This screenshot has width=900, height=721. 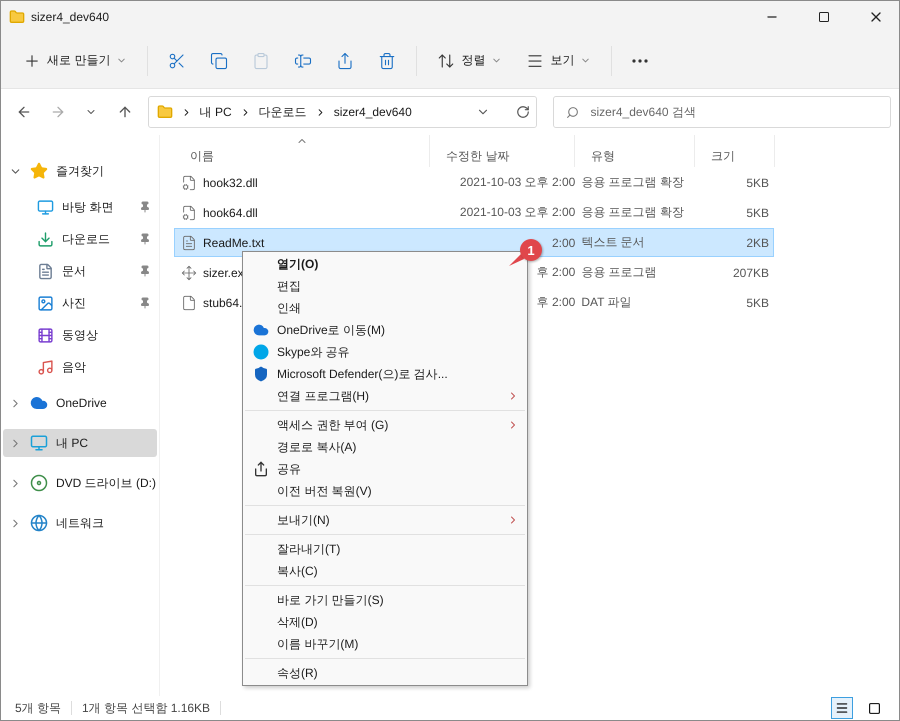 What do you see at coordinates (613, 242) in the screenshot?
I see `type-cell-text: 텍스트 문서` at bounding box center [613, 242].